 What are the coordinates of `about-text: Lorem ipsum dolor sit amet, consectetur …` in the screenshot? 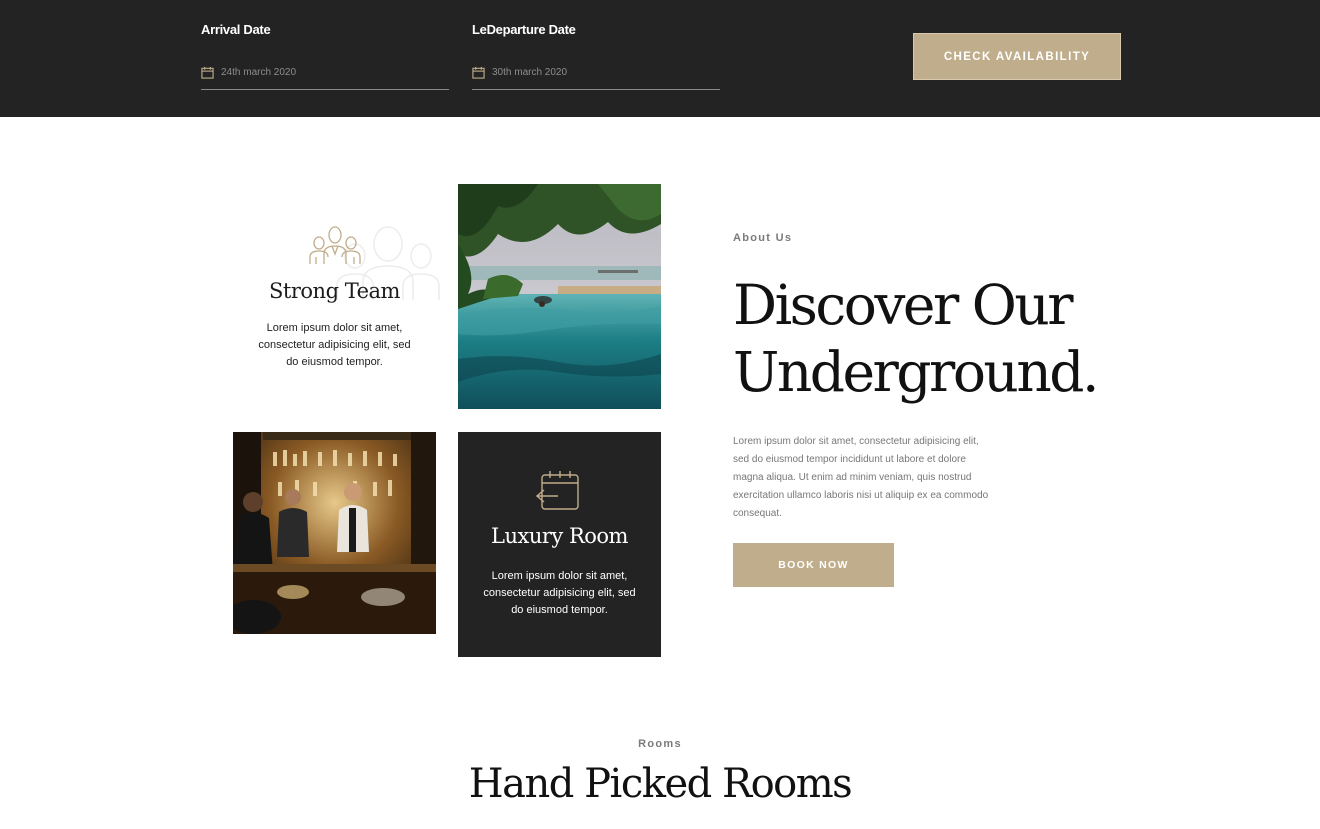 It's located at (861, 477).